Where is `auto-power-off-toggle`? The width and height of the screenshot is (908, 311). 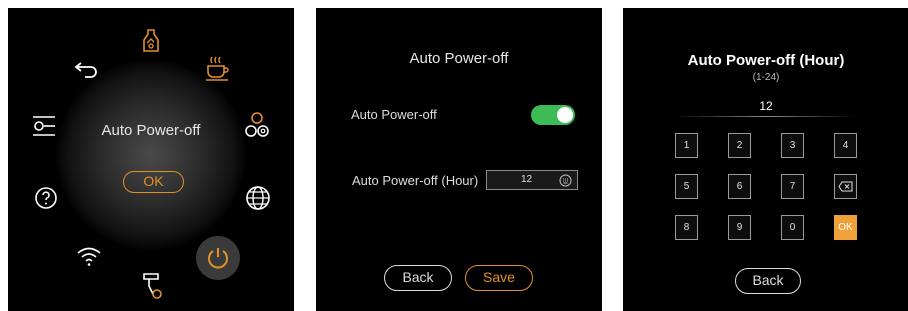 auto-power-off-toggle is located at coordinates (553, 115).